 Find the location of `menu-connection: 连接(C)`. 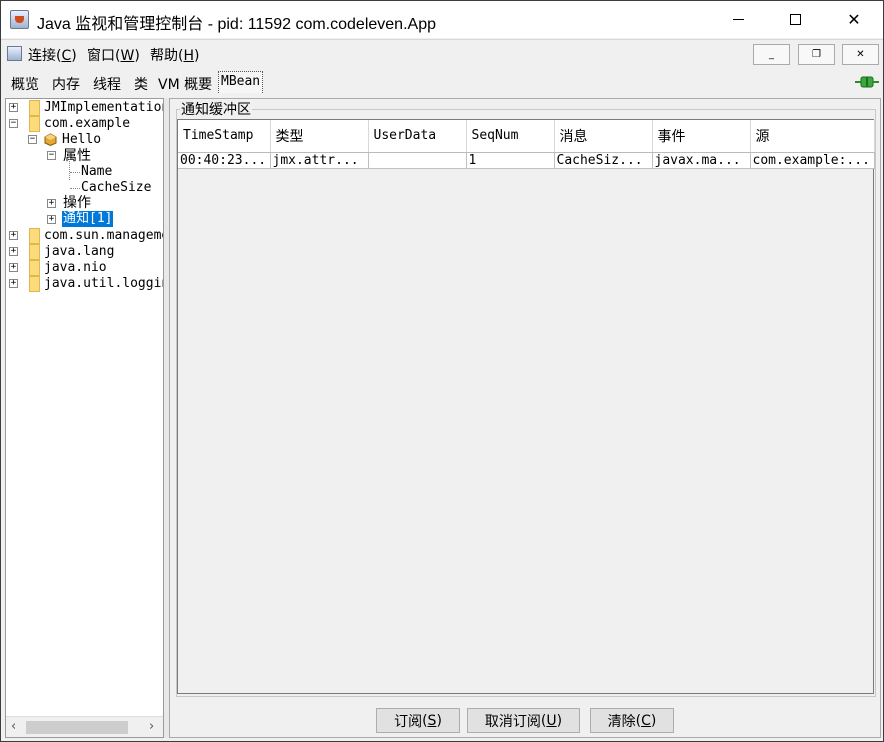

menu-connection: 连接(C) is located at coordinates (52, 55).